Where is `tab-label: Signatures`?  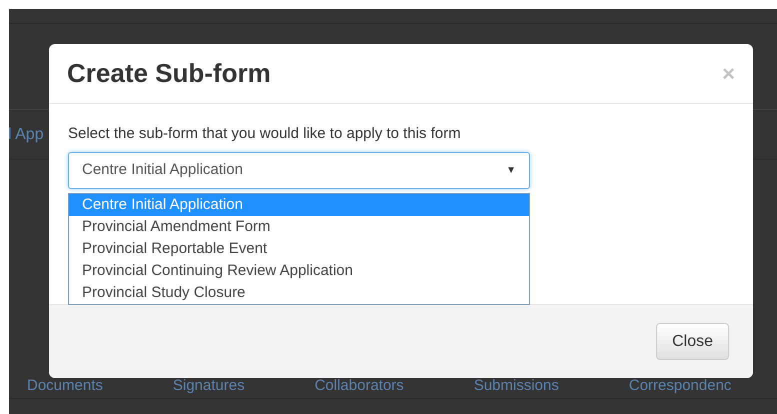 tab-label: Signatures is located at coordinates (208, 386).